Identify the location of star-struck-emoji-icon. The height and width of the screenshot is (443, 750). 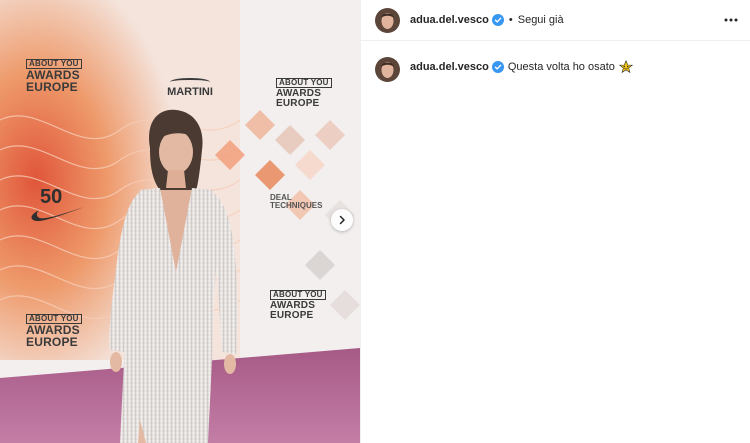
(625, 67).